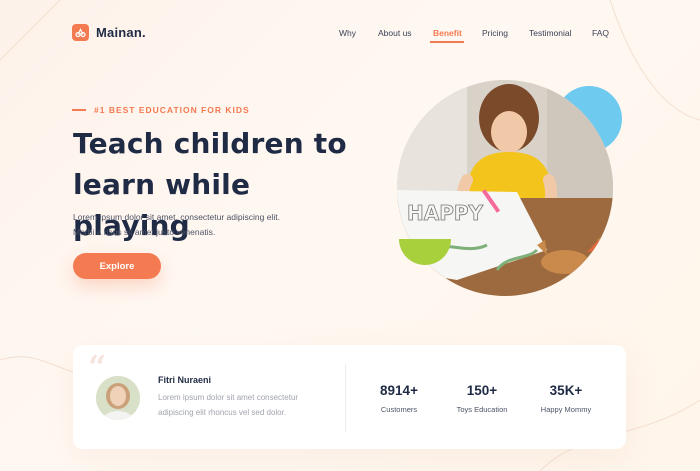 The height and width of the screenshot is (471, 700). I want to click on stat-happy-mommy: 35K+ Happy Mommy, so click(566, 398).